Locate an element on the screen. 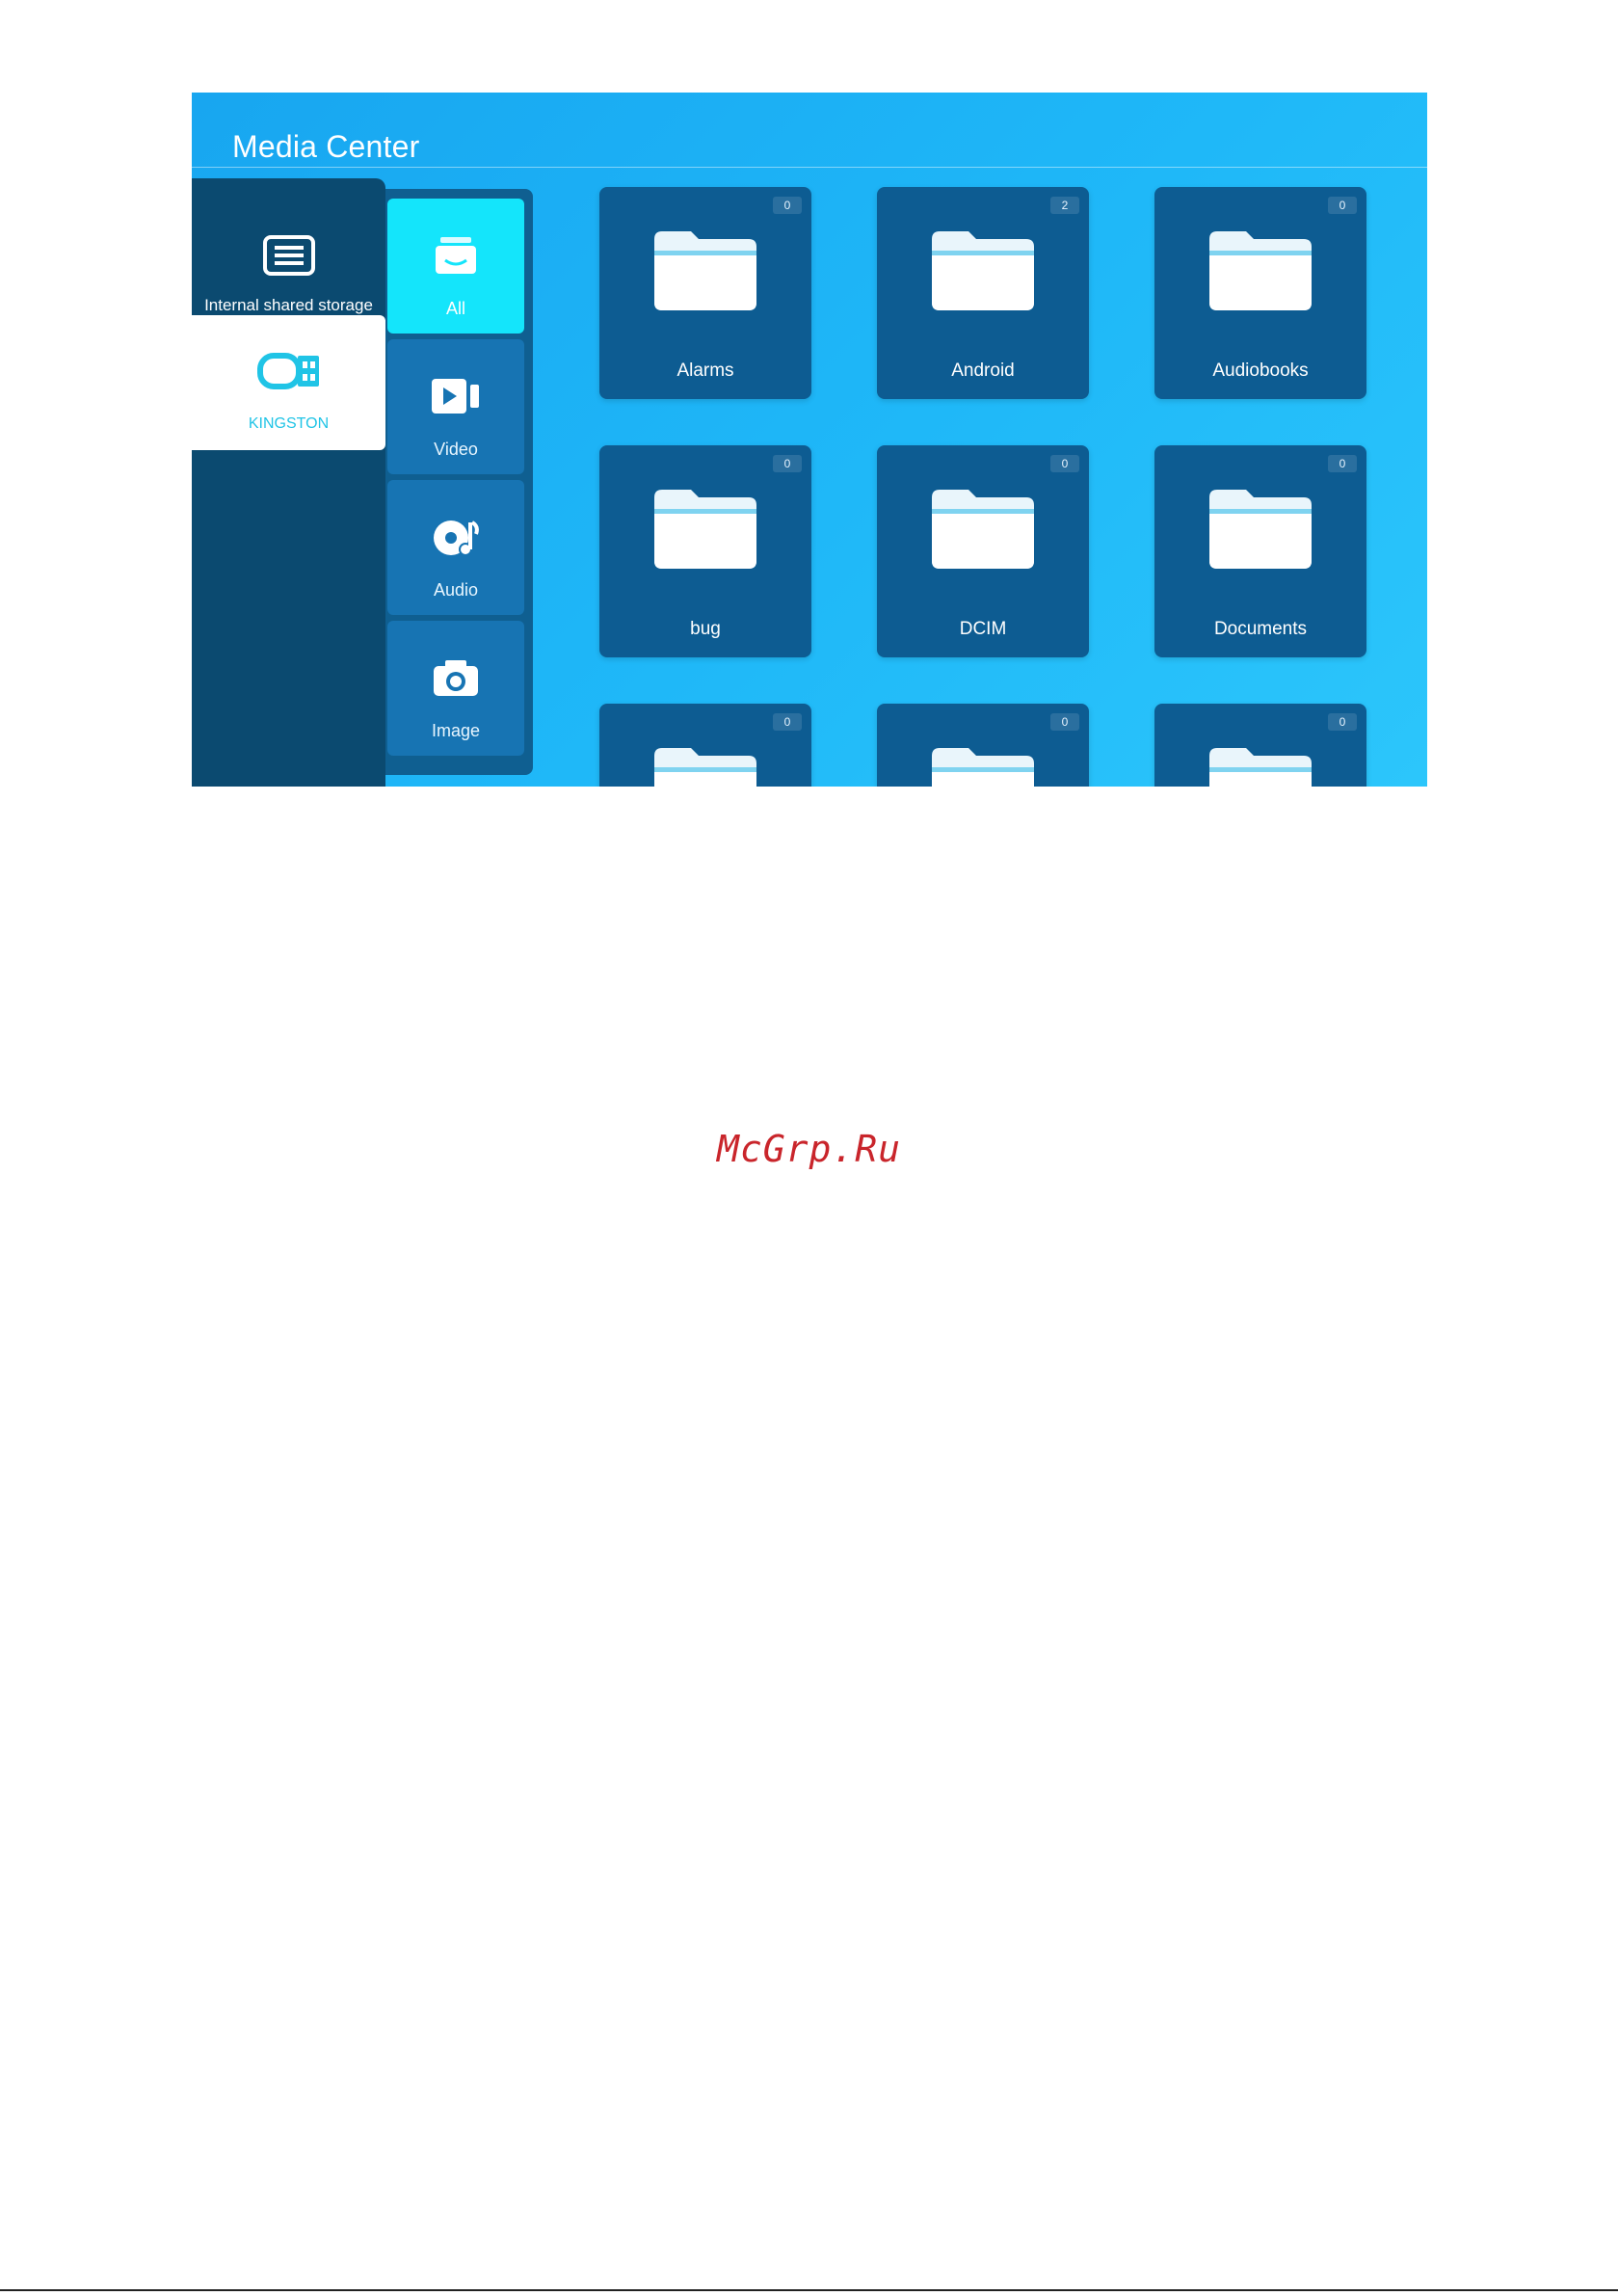  folder-name: Documents is located at coordinates (1260, 629).